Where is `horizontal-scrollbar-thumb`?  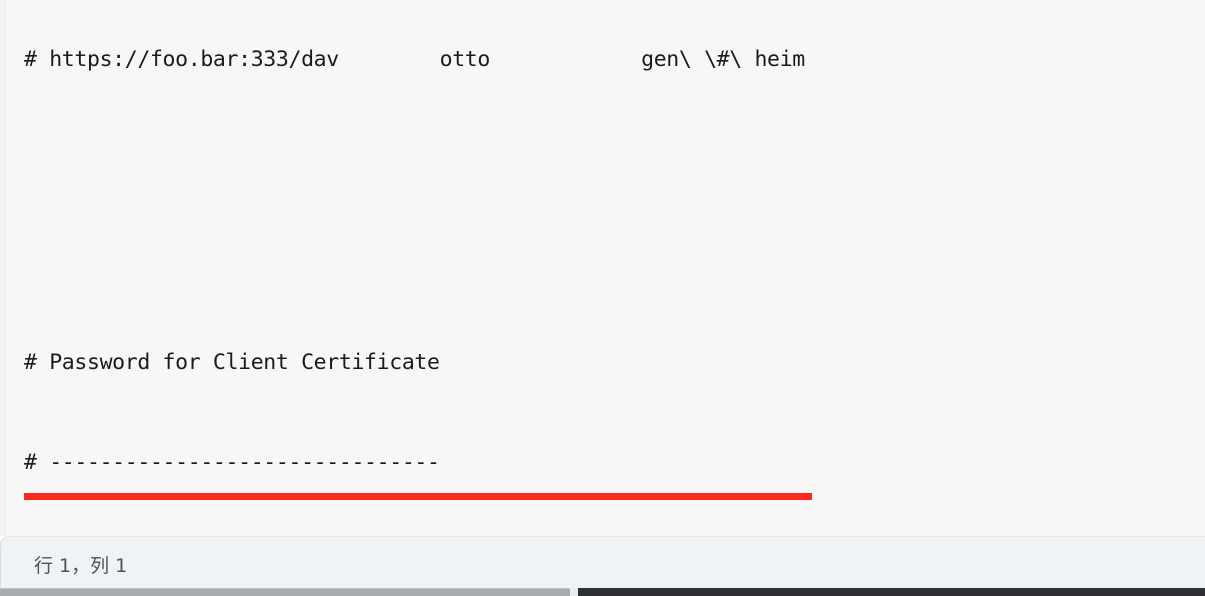 horizontal-scrollbar-thumb is located at coordinates (285, 592).